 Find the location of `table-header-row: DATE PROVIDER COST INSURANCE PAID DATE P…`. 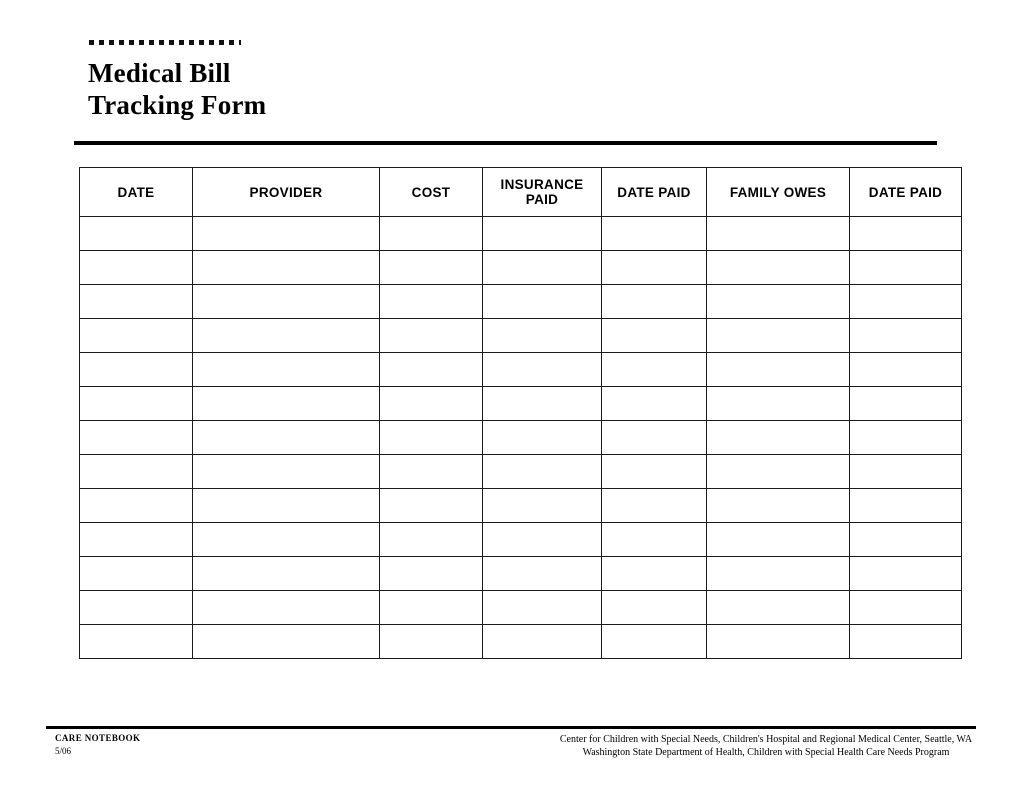

table-header-row: DATE PROVIDER COST INSURANCE PAID DATE P… is located at coordinates (520, 192).